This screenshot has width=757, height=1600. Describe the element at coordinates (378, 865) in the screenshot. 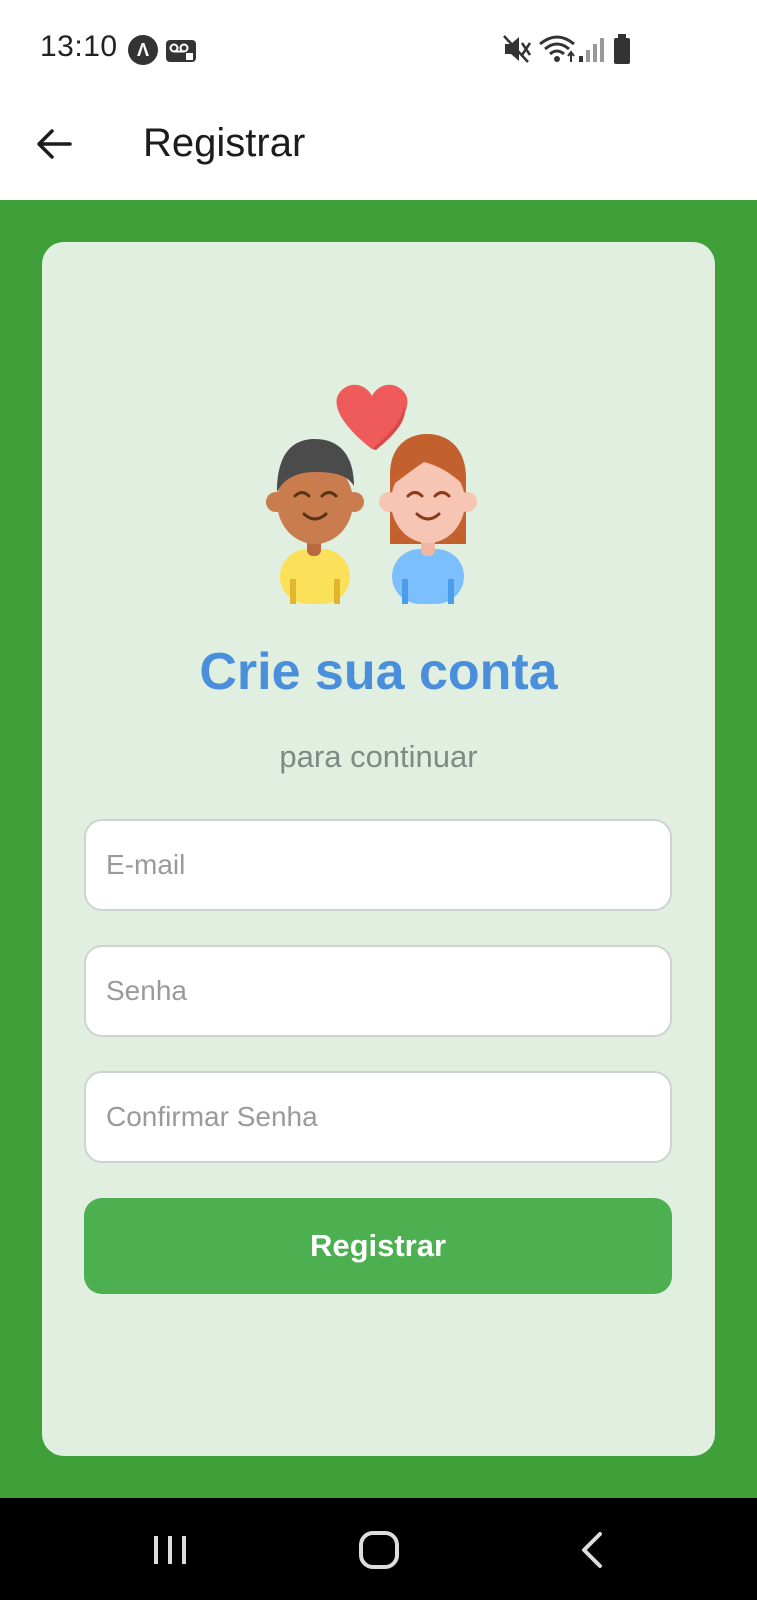

I see `email-field` at that location.